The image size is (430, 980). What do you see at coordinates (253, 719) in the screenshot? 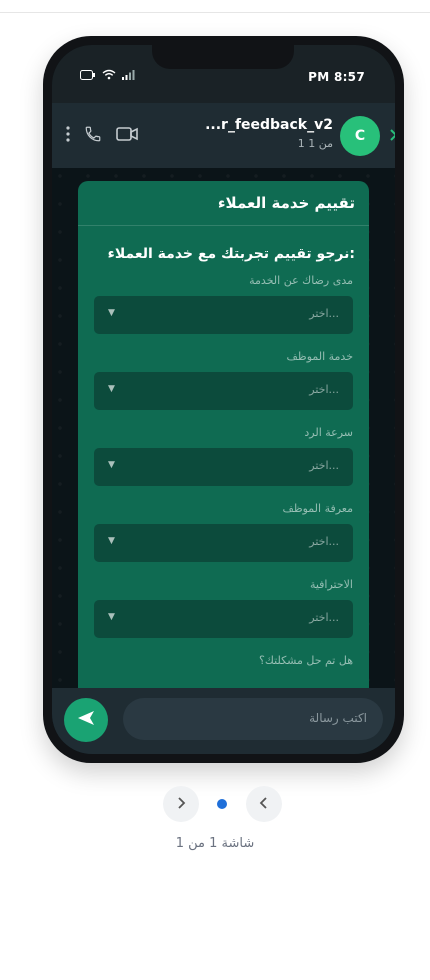
I see `message-input: اكتب رسالة` at bounding box center [253, 719].